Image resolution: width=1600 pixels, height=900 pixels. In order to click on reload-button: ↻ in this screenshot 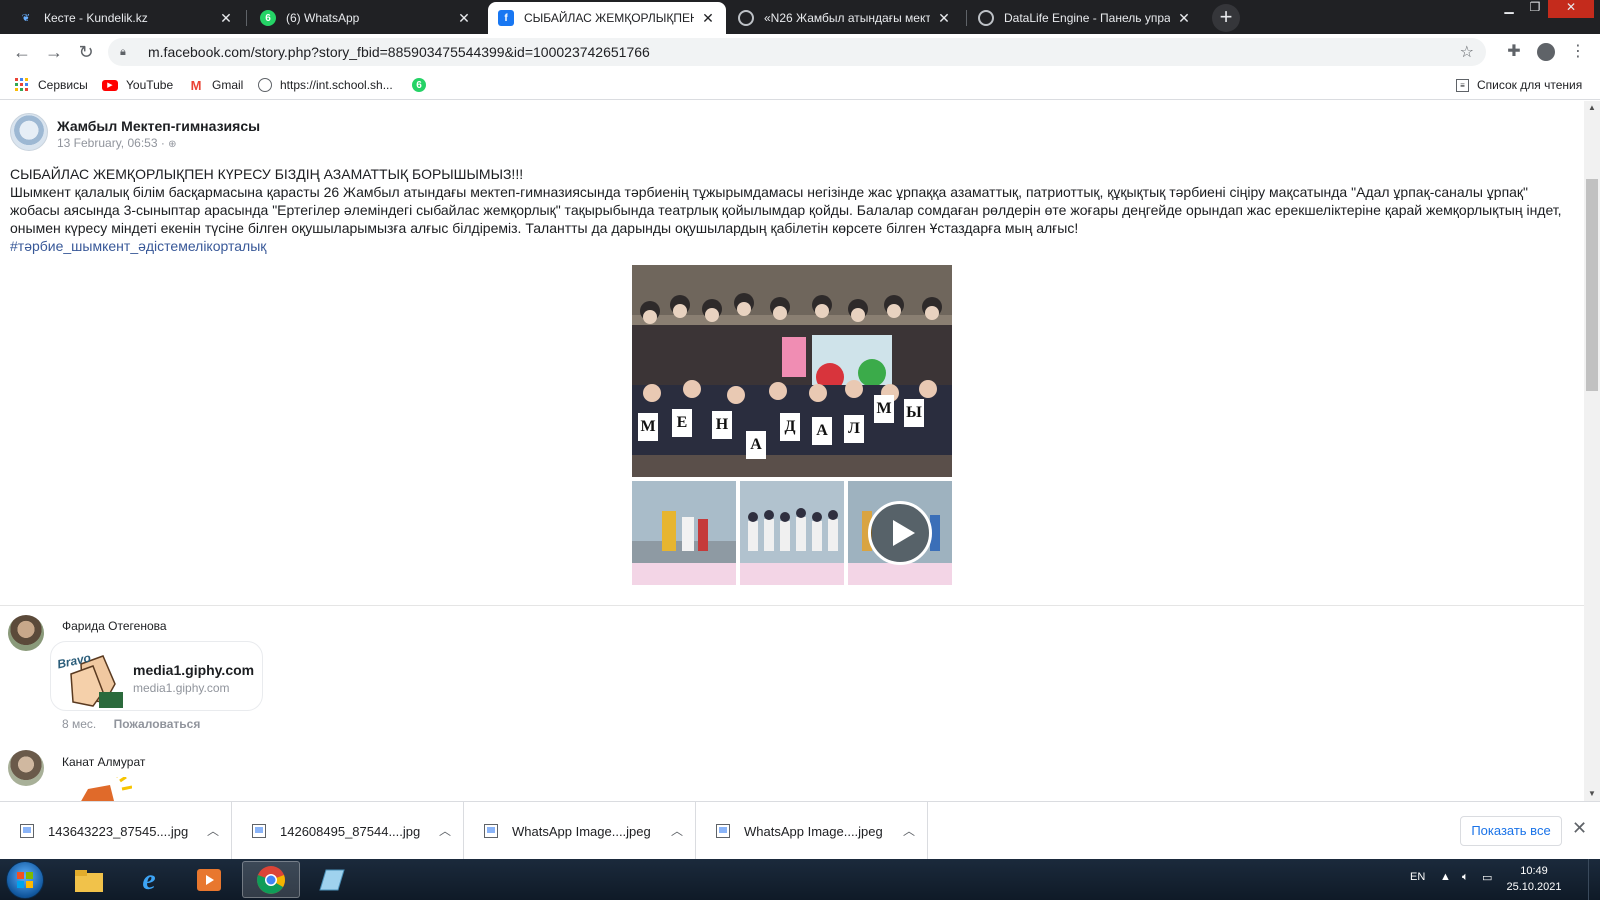, I will do `click(86, 52)`.